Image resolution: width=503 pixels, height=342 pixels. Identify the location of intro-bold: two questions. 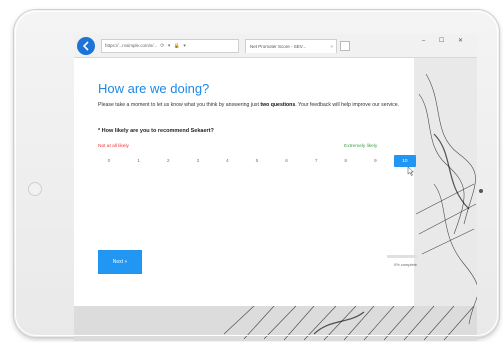
(278, 105).